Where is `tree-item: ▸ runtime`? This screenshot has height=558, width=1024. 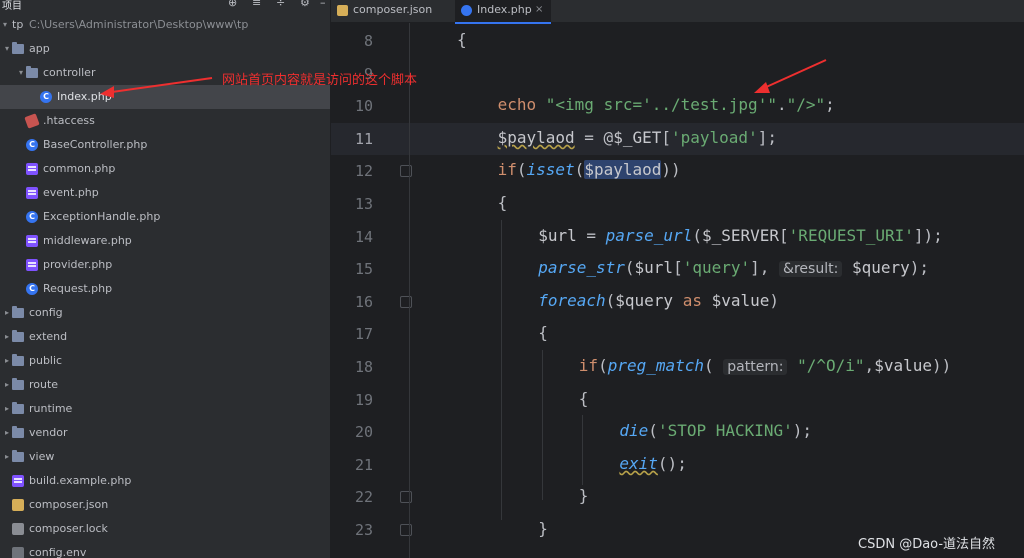
tree-item: ▸ runtime is located at coordinates (165, 409).